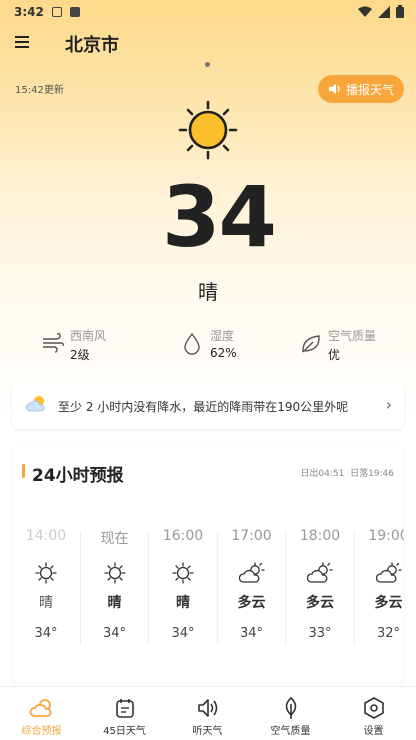 The image size is (416, 740). What do you see at coordinates (290, 731) in the screenshot?
I see `nav-label: 空气质量` at bounding box center [290, 731].